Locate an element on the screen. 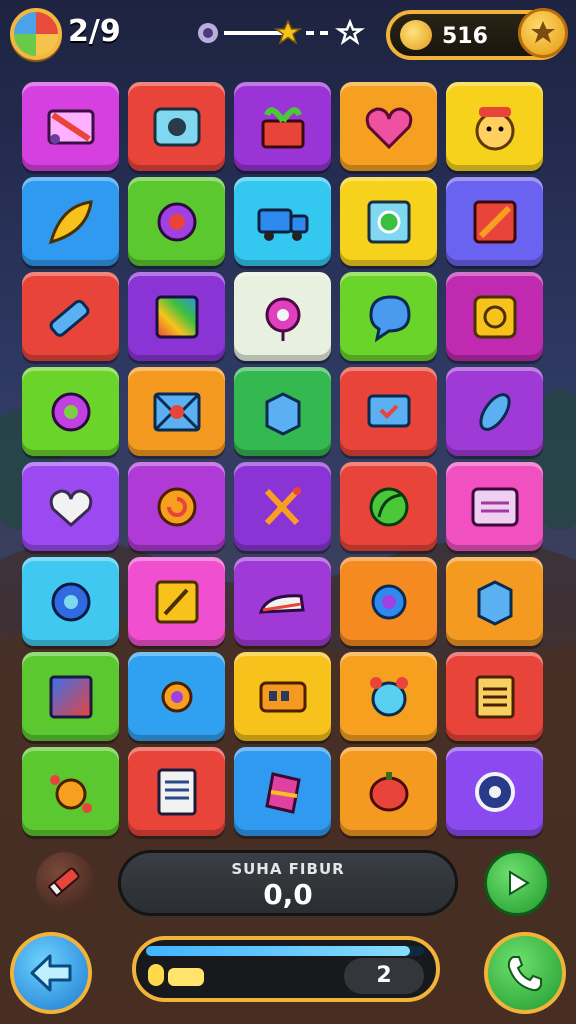 The image size is (576, 1024). list-card-icon is located at coordinates (494, 696).